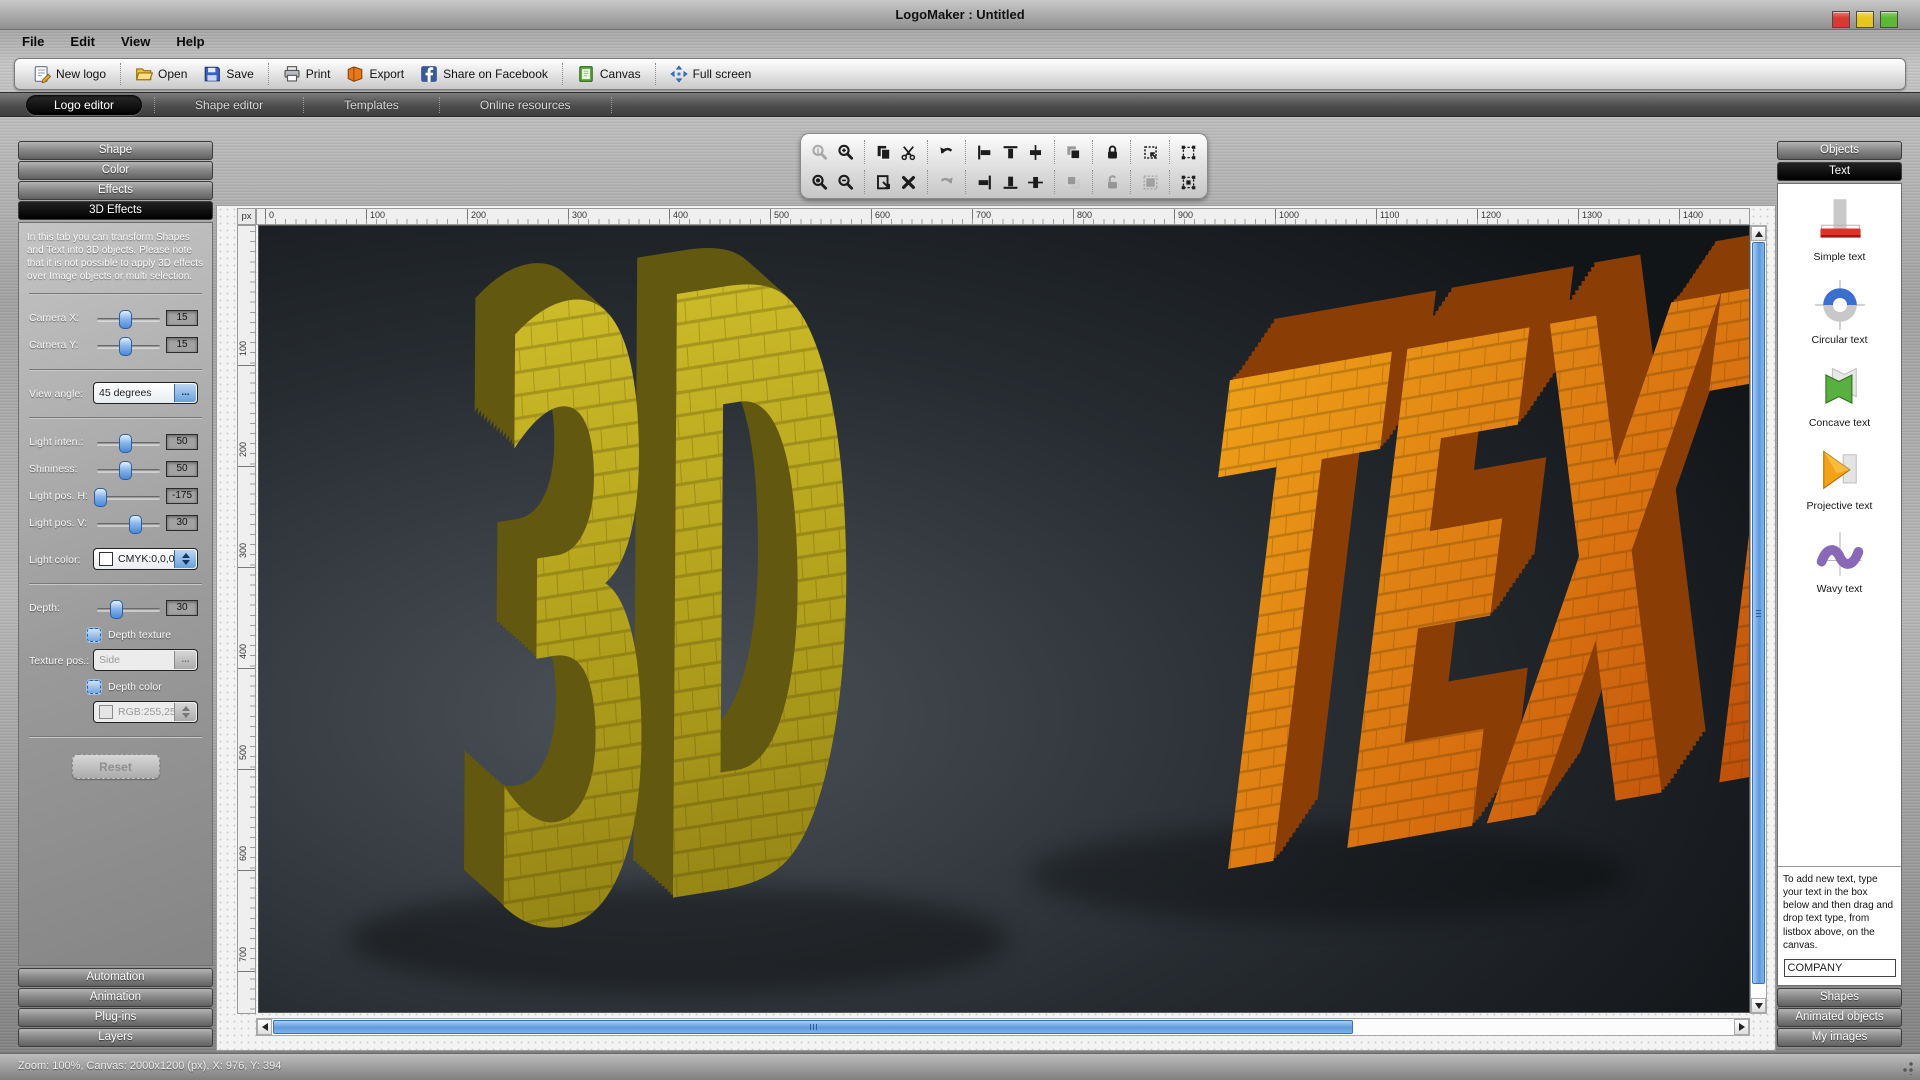 The height and width of the screenshot is (1080, 1920). Describe the element at coordinates (1035, 182) in the screenshot. I see `align-middle-v-button` at that location.